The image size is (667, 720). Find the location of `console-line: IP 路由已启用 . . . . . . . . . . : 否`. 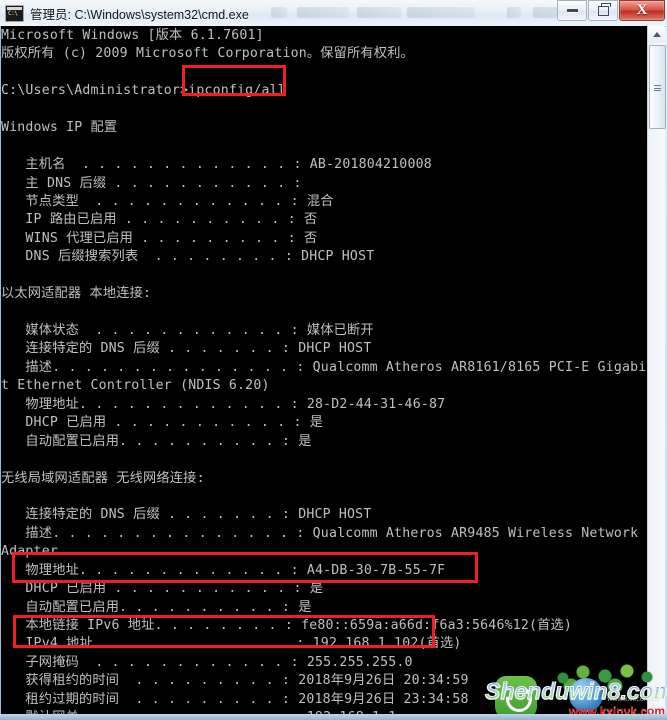

console-line: IP 路由已启用 . . . . . . . . . . : 否 is located at coordinates (159, 220).